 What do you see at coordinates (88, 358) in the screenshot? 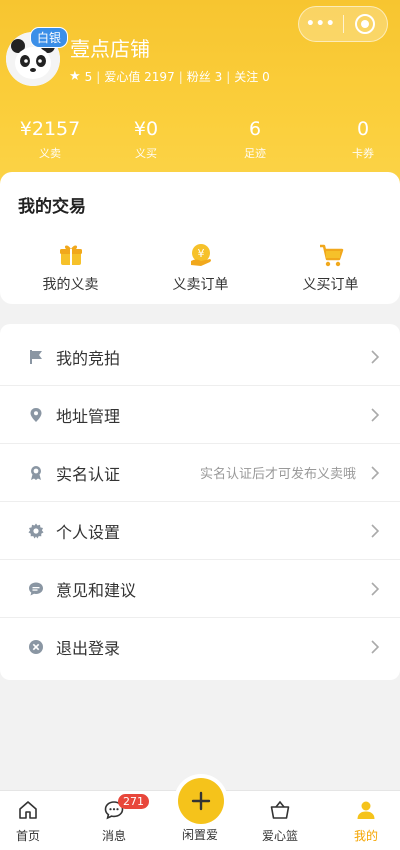
I see `menu-item-label: 我的竞拍` at bounding box center [88, 358].